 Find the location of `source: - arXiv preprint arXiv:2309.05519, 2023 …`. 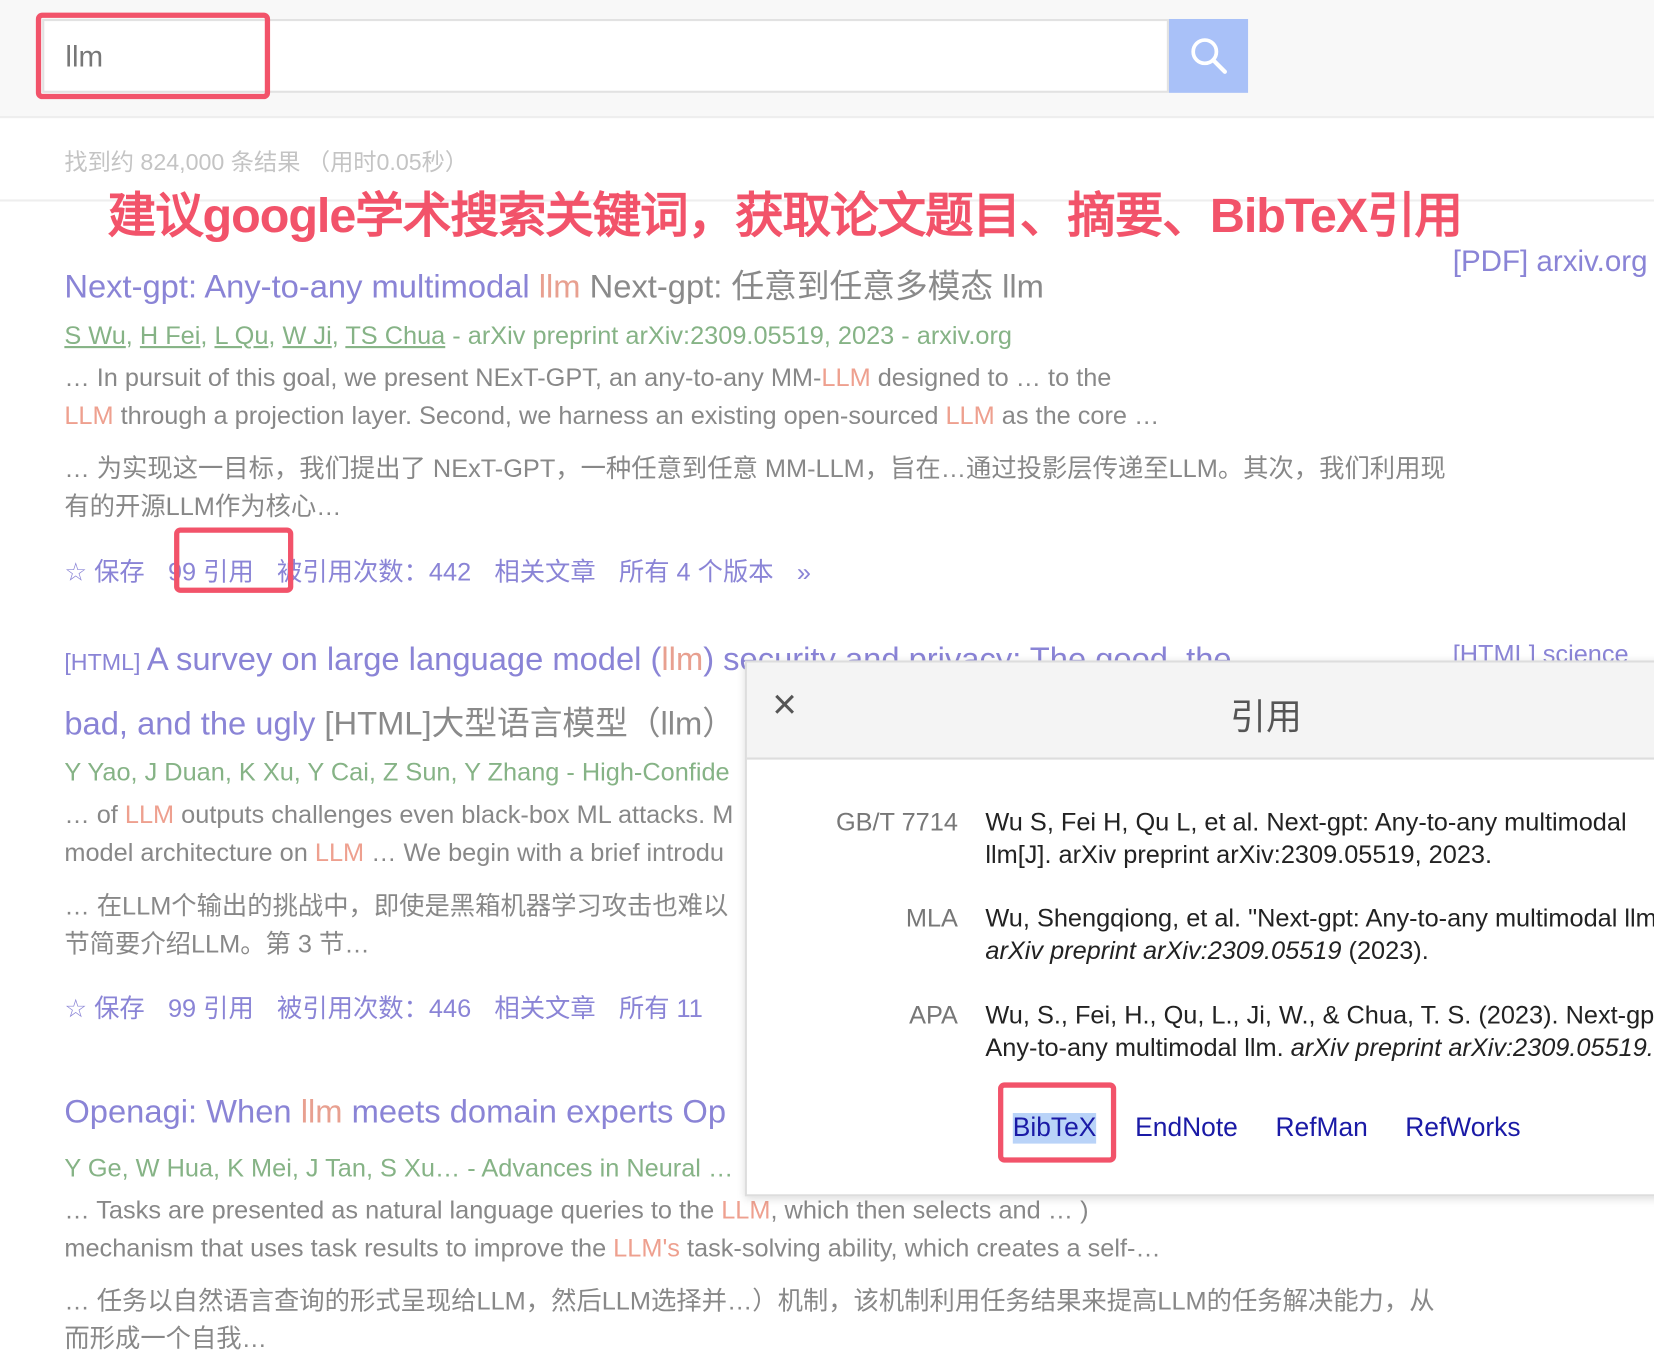

source: - arXiv preprint arXiv:2309.05519, 2023 … is located at coordinates (728, 336).